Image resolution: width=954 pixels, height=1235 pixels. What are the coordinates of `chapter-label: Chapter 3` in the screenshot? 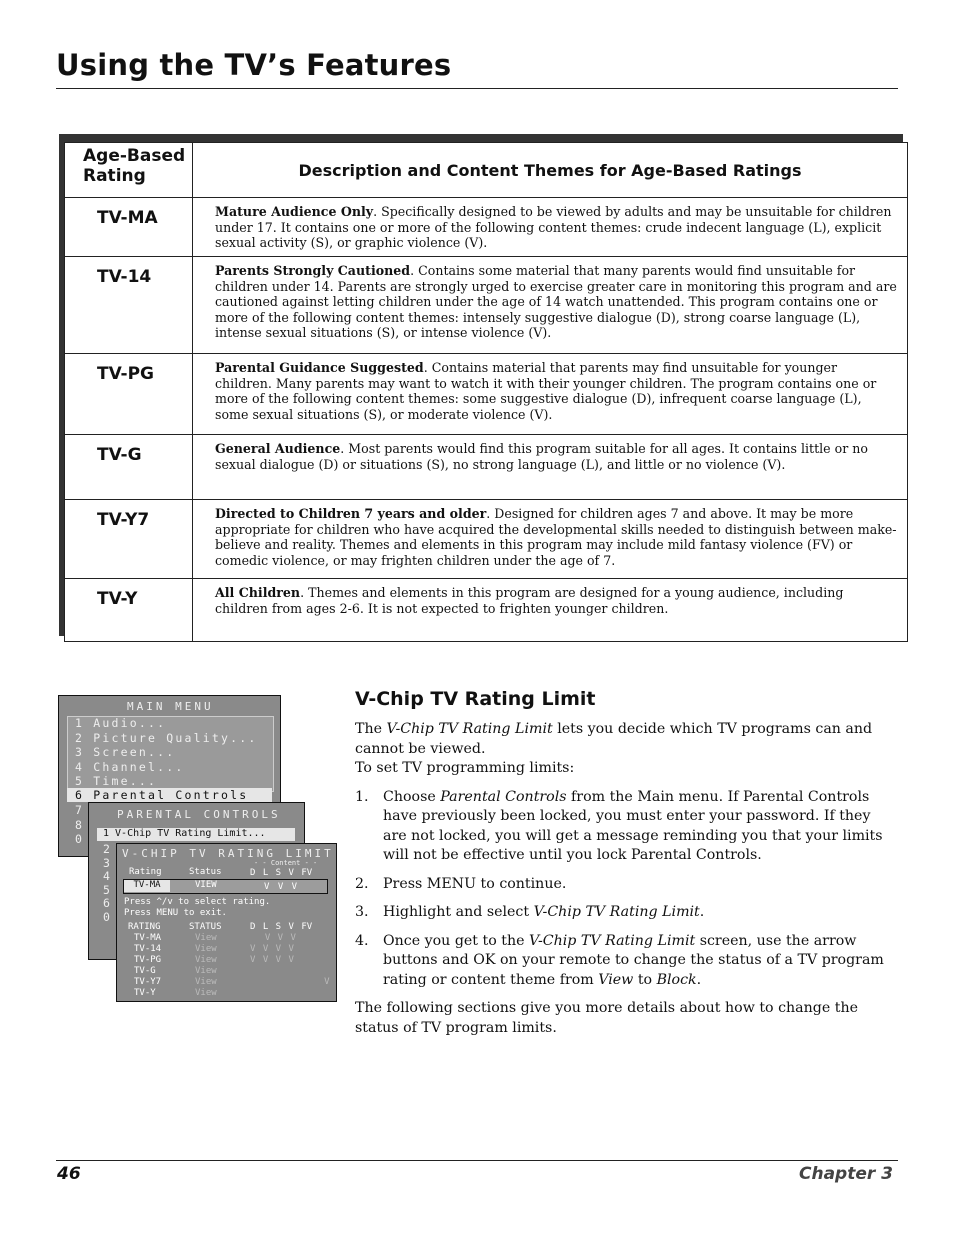 It's located at (845, 1174).